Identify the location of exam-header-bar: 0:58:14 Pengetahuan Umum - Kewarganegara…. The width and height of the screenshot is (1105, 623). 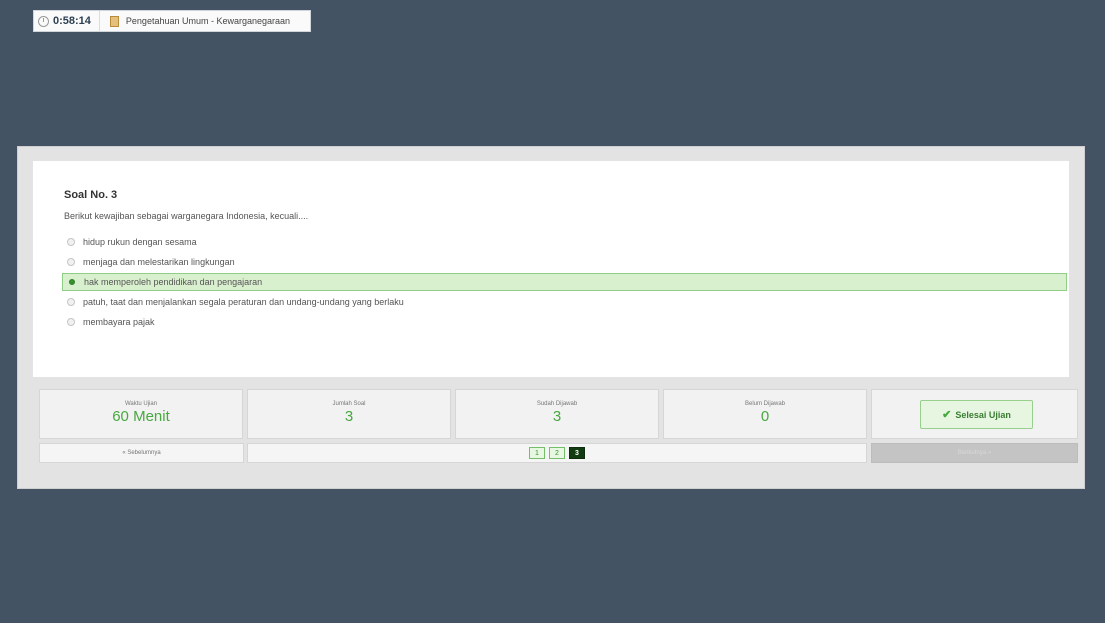
(172, 21).